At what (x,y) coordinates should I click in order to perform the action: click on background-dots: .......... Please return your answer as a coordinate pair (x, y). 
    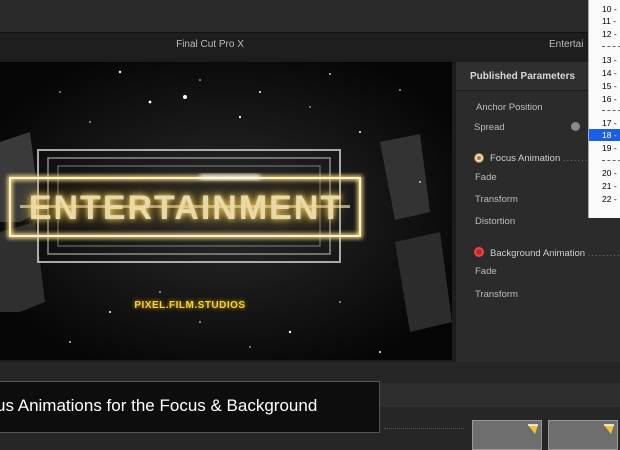
    Looking at the image, I should click on (603, 253).